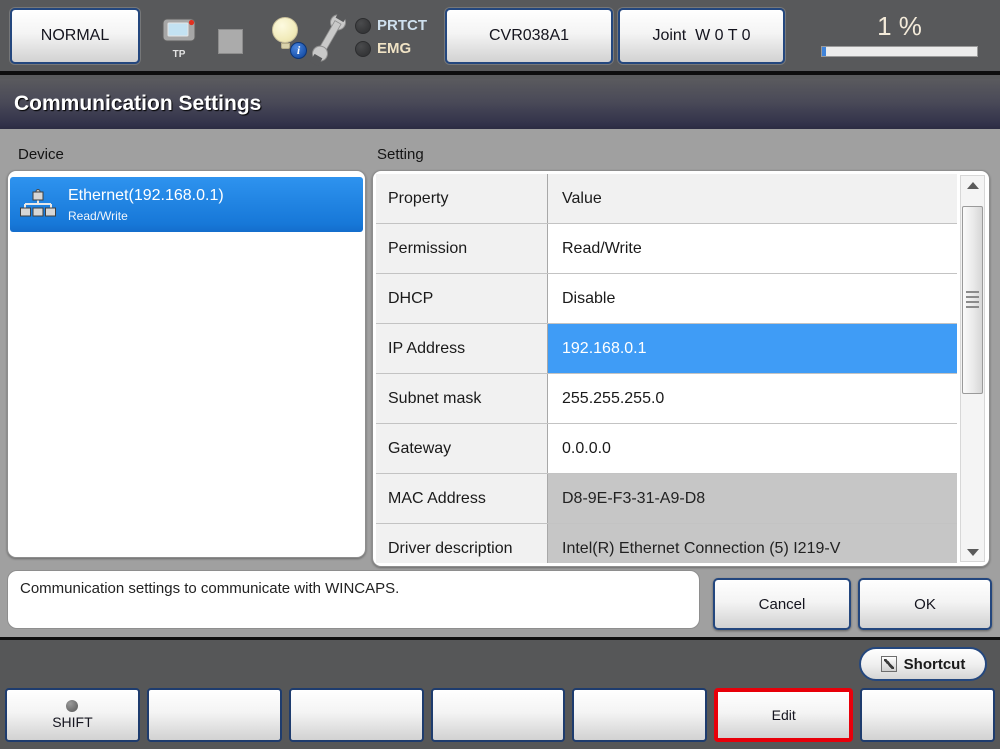 The width and height of the screenshot is (1000, 749). What do you see at coordinates (38, 203) in the screenshot?
I see `network-icon` at bounding box center [38, 203].